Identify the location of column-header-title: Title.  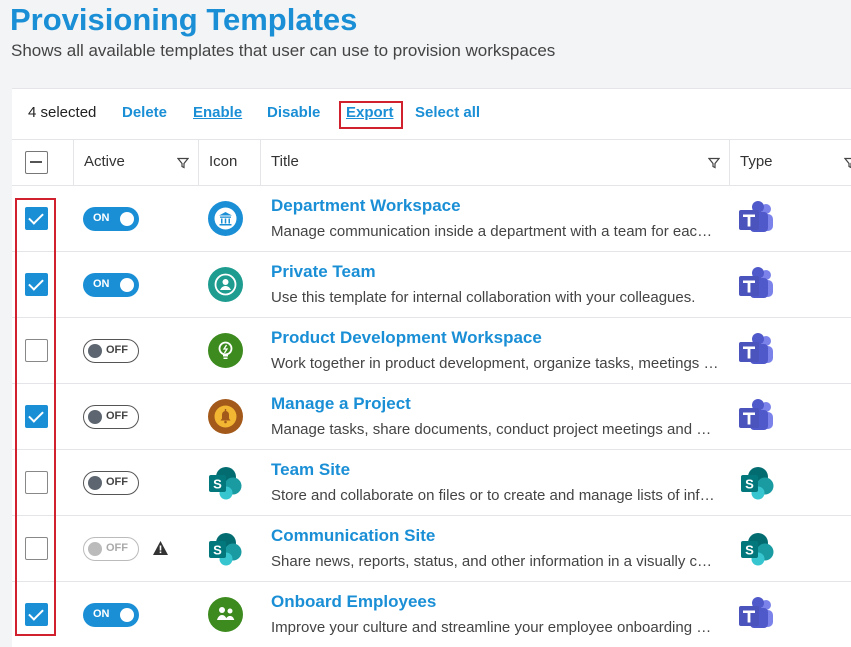
(285, 161).